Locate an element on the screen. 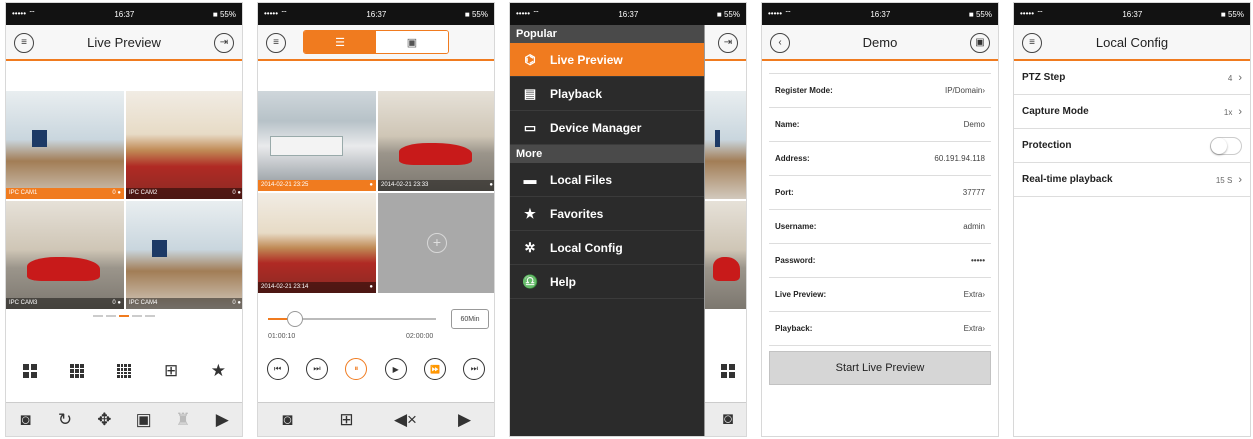 Image resolution: width=1253 pixels, height=439 pixels. field-address: Address: 60.191.94.118 is located at coordinates (880, 159).